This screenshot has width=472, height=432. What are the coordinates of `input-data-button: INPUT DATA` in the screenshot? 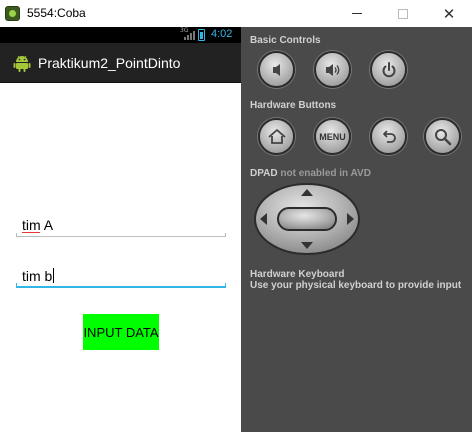 It's located at (121, 332).